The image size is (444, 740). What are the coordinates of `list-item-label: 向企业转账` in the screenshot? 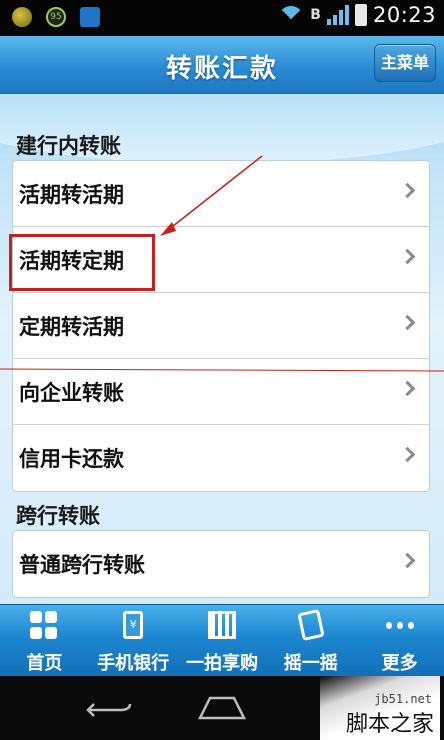 It's located at (71, 393).